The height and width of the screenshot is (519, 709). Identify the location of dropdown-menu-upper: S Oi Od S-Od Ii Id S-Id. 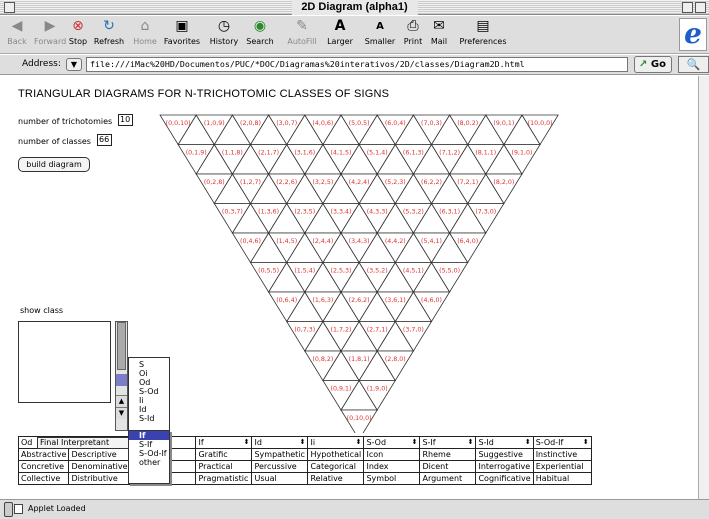
(149, 394).